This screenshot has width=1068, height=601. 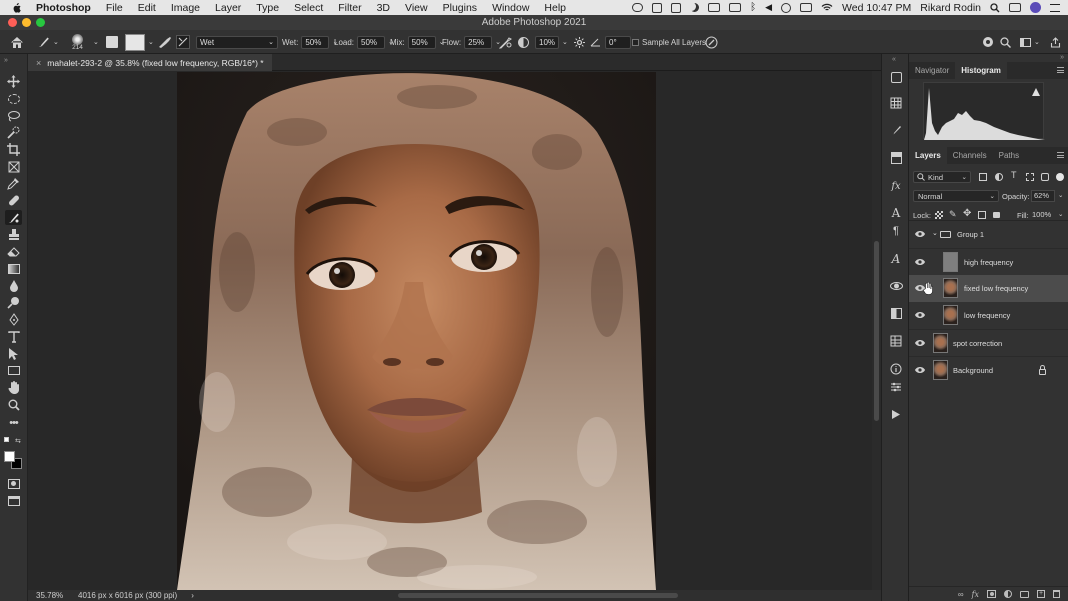 What do you see at coordinates (894, 59) in the screenshot?
I see `expand-panels-icon: «` at bounding box center [894, 59].